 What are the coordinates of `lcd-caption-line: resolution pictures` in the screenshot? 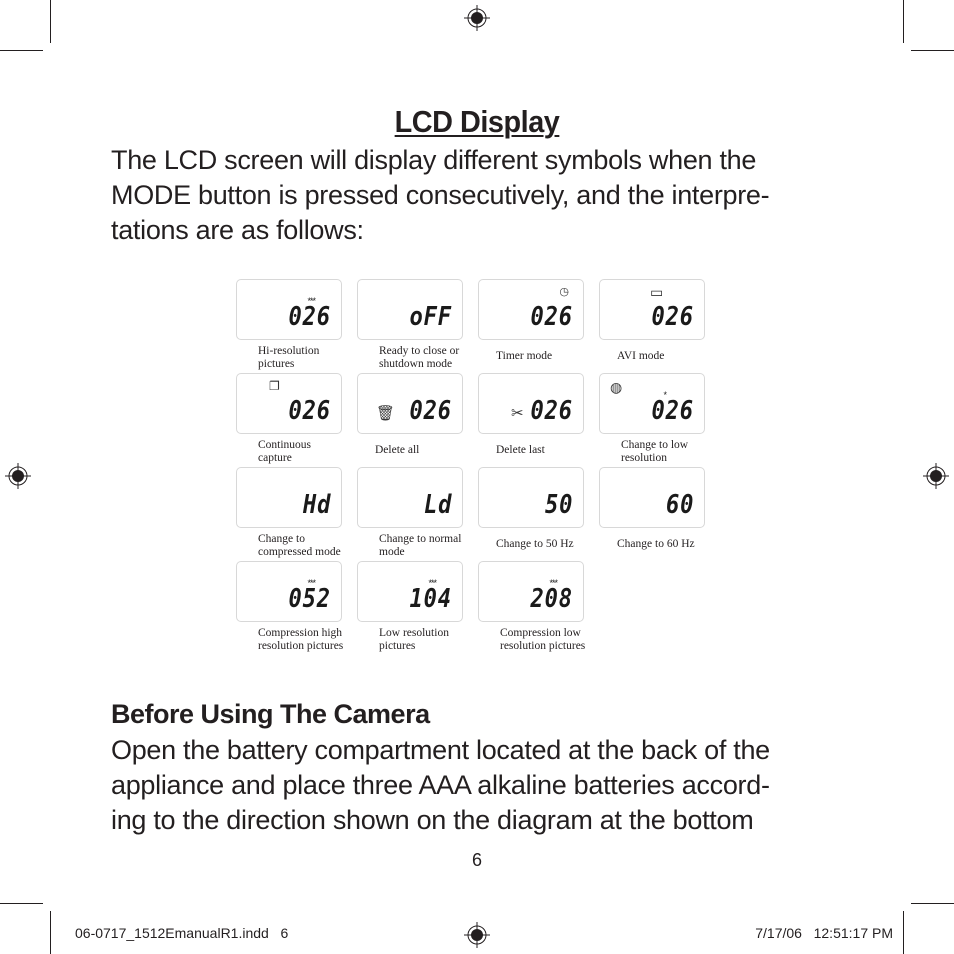 It's located at (543, 646).